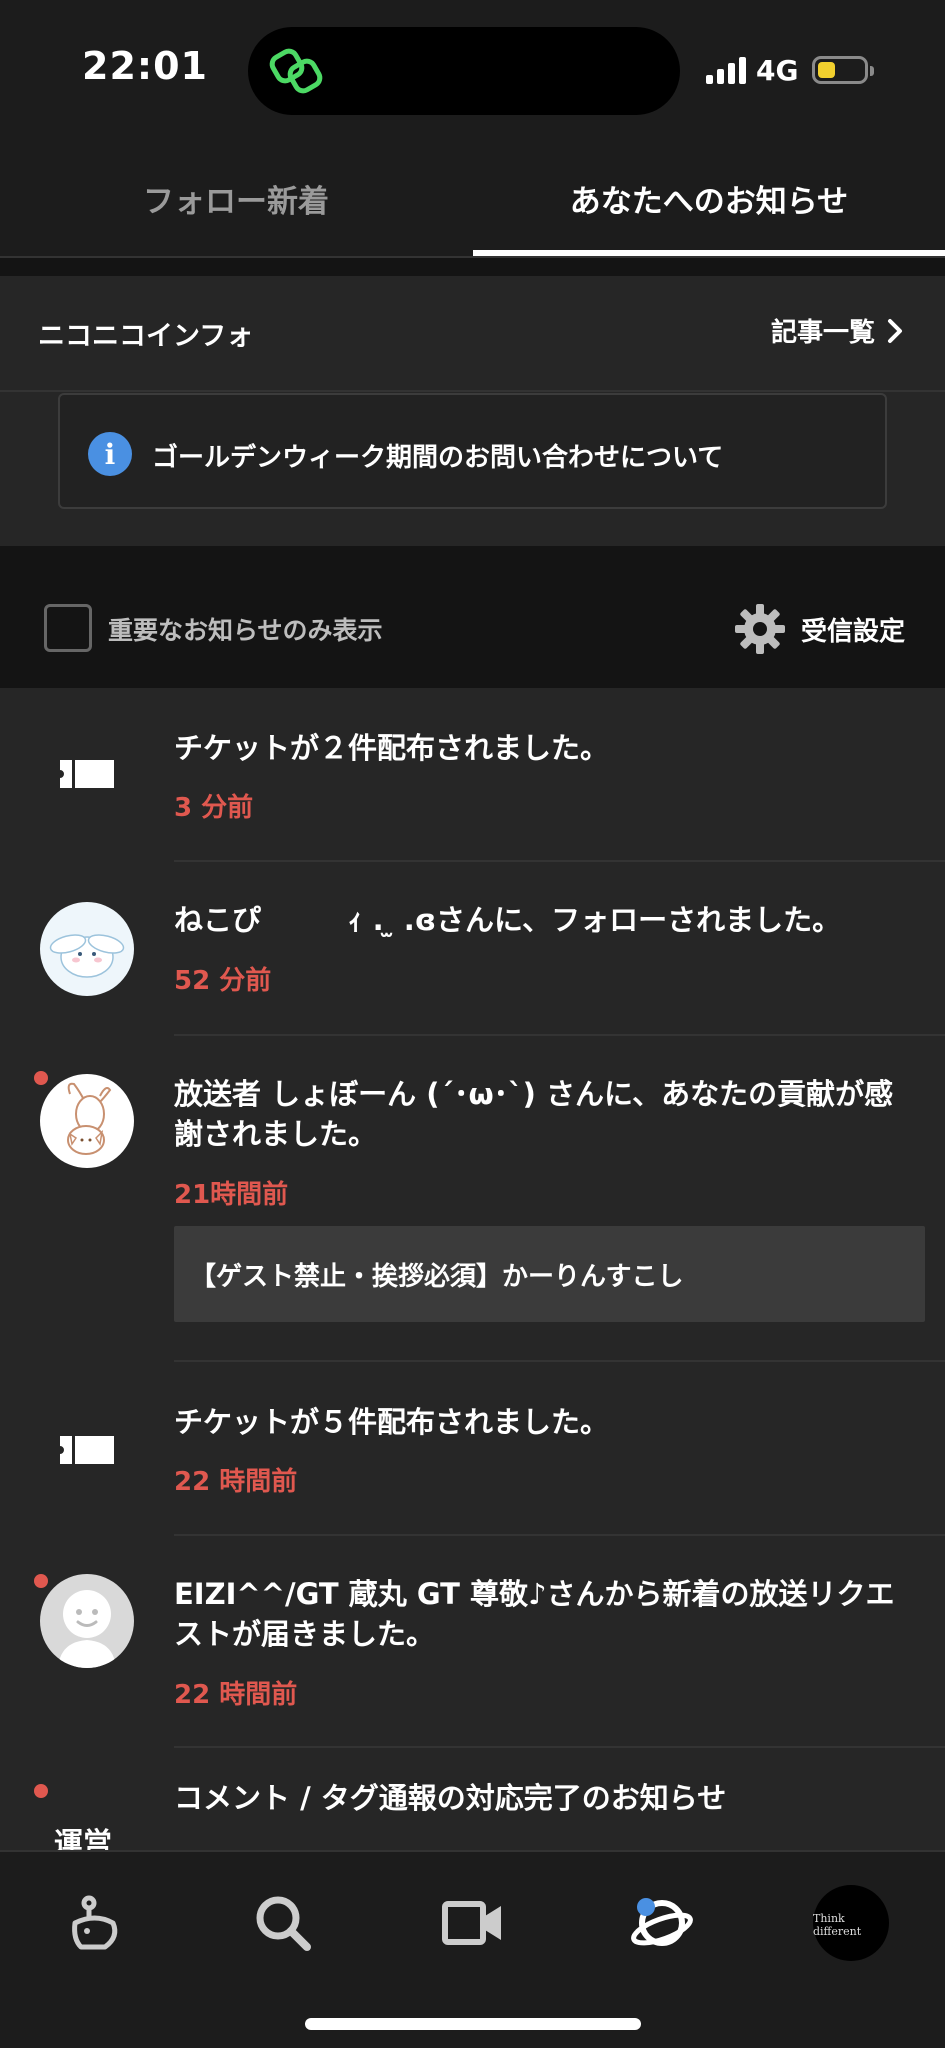 The image size is (945, 2048). Describe the element at coordinates (726, 70) in the screenshot. I see `signal-icon` at that location.